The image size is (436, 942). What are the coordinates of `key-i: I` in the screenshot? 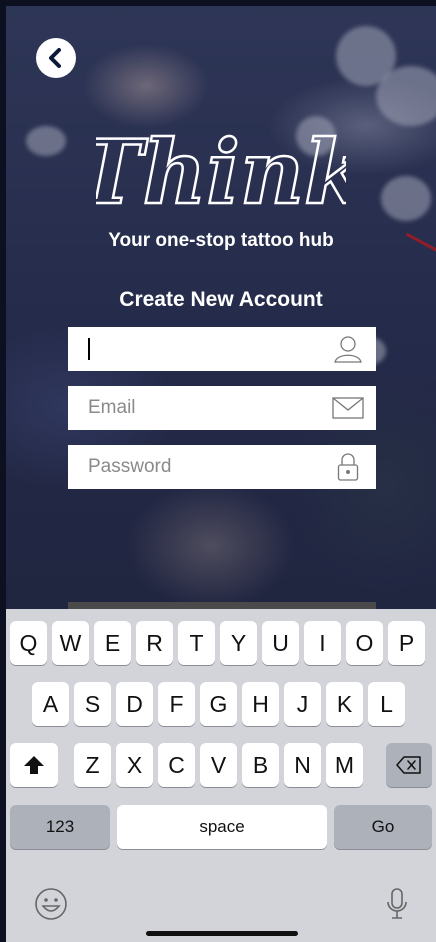 It's located at (322, 643).